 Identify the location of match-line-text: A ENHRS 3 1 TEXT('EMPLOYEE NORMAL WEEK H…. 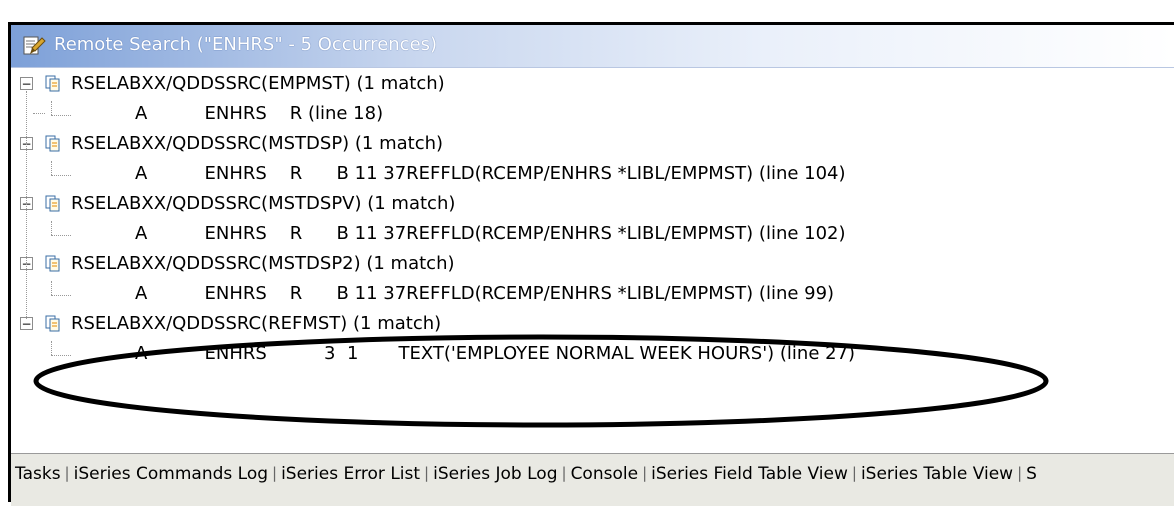
(495, 353).